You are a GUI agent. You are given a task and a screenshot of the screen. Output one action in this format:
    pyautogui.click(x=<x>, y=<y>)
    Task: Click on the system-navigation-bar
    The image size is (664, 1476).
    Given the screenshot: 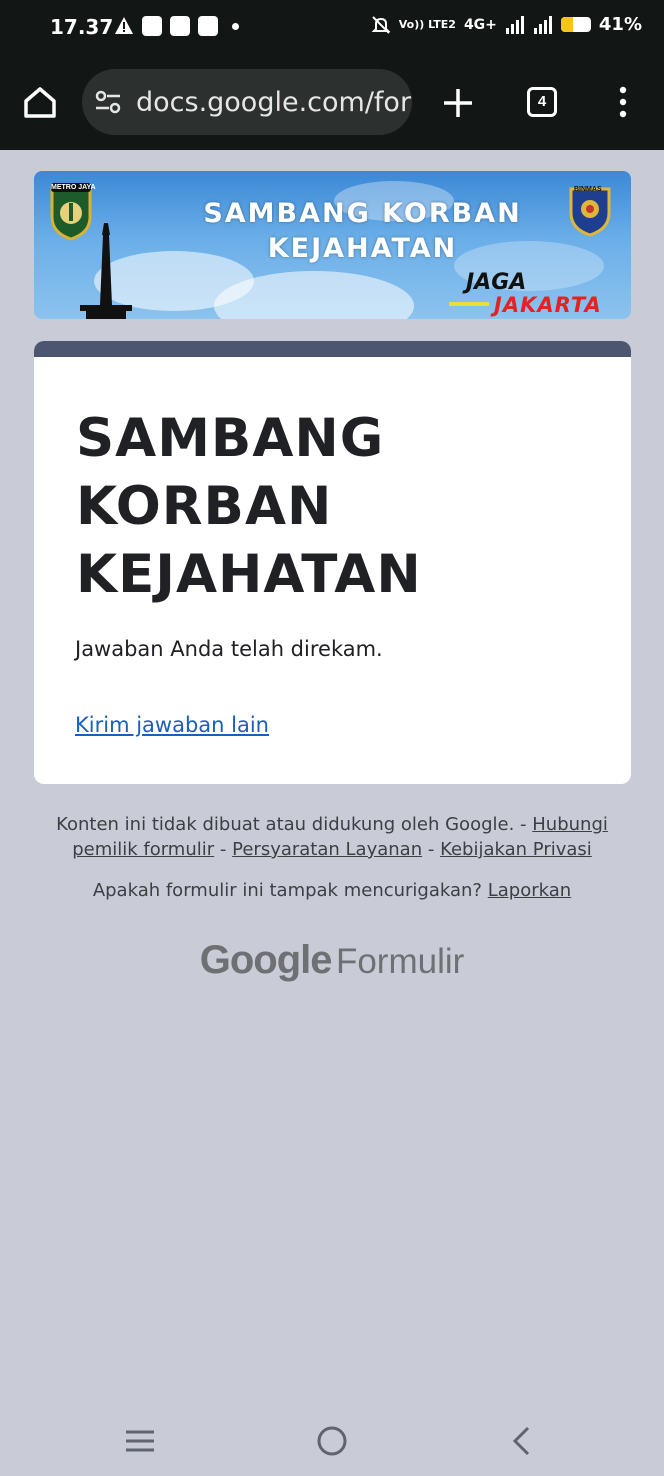 What is the action you would take?
    pyautogui.click(x=332, y=1440)
    